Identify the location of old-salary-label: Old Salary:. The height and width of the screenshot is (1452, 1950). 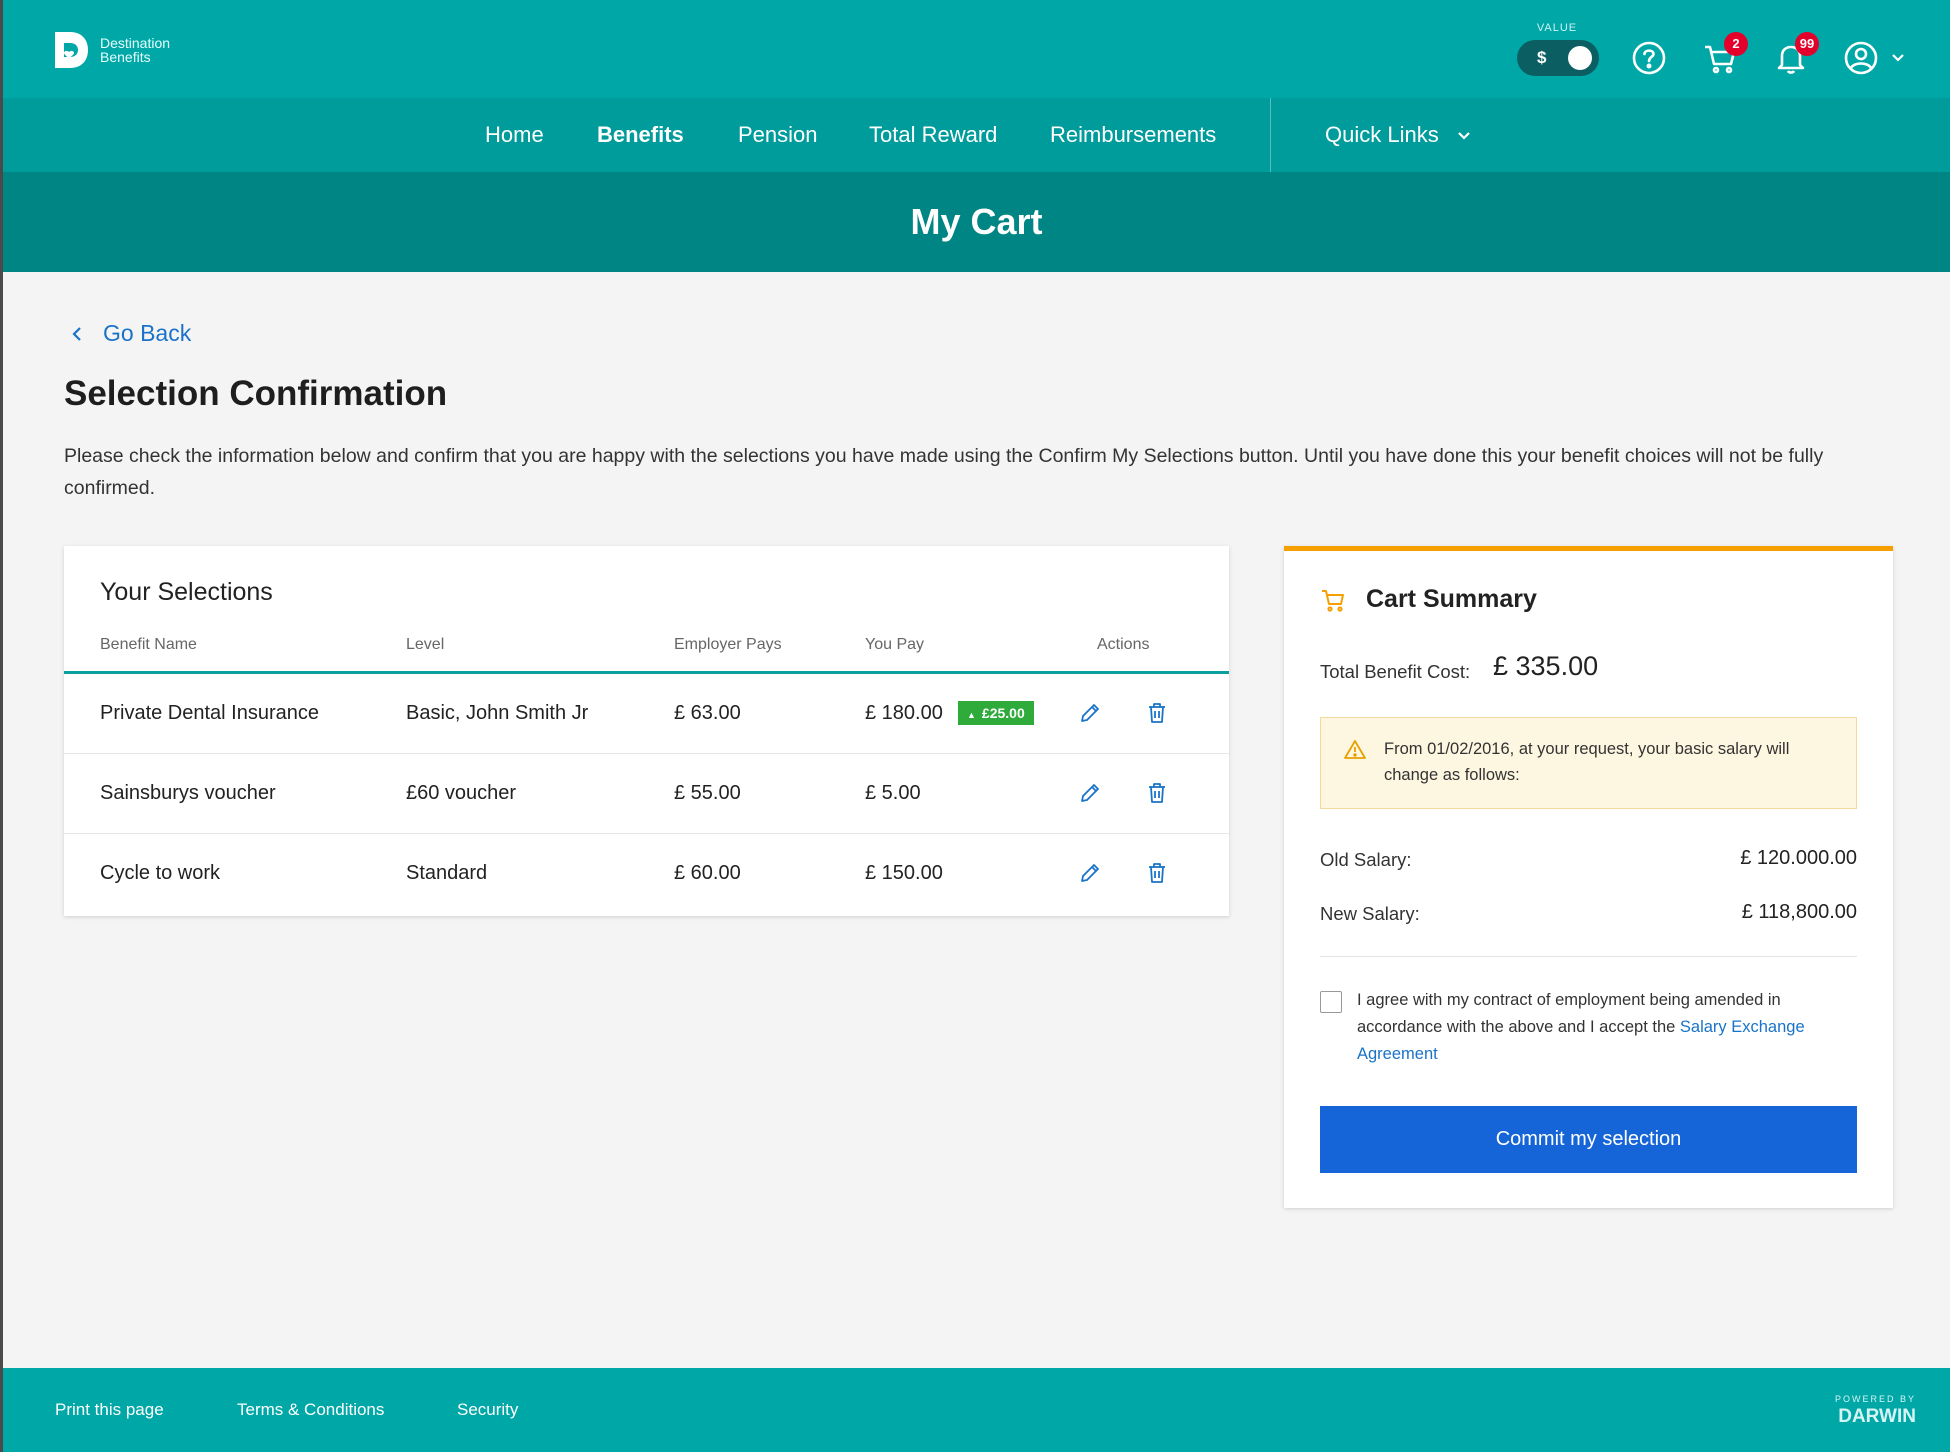
(1366, 859).